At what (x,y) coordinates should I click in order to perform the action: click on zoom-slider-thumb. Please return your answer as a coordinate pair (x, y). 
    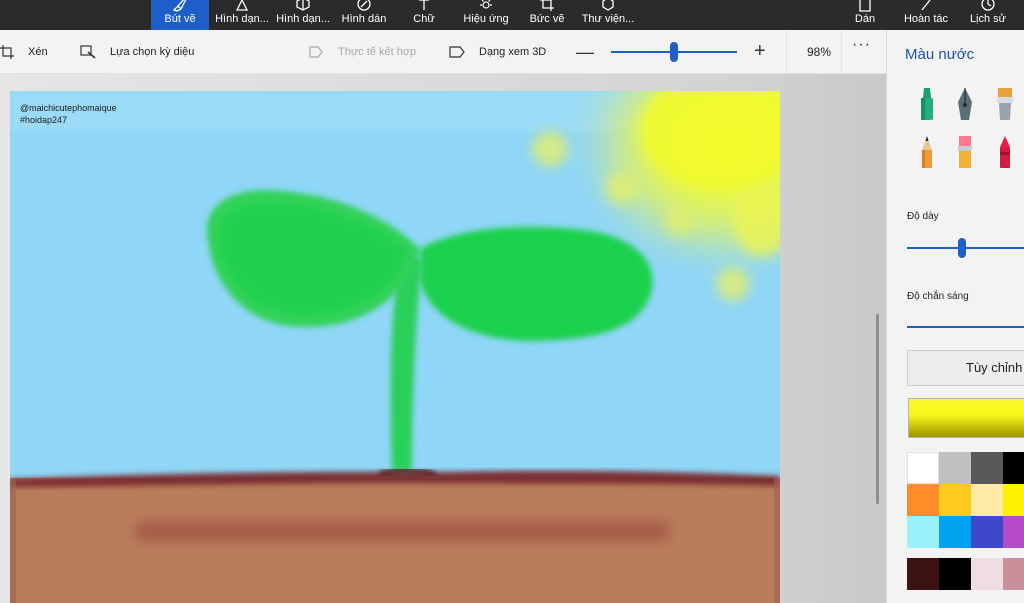
    Looking at the image, I should click on (674, 52).